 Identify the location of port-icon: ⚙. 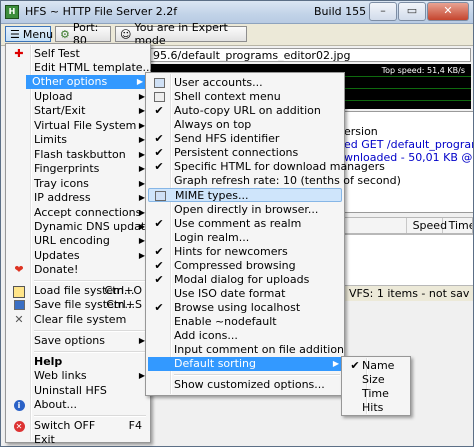
(65, 34).